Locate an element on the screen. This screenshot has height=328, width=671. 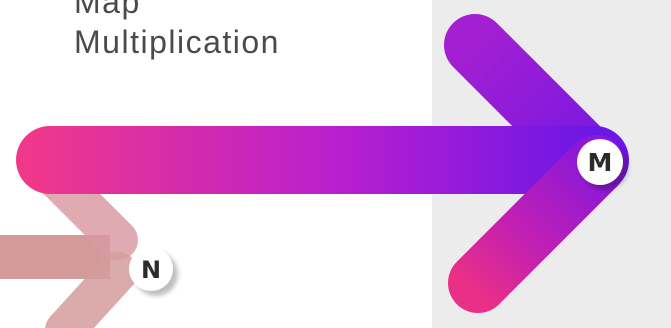
node-n: N is located at coordinates (153, 271).